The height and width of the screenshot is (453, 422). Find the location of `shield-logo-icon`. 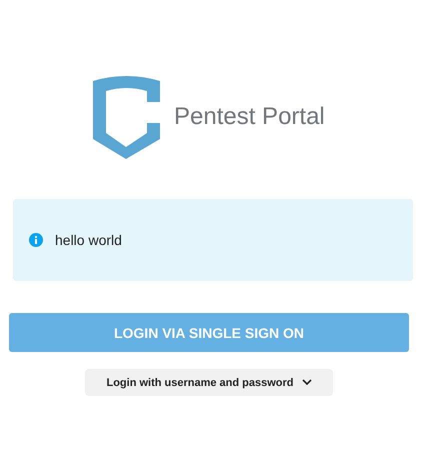

shield-logo-icon is located at coordinates (126, 117).